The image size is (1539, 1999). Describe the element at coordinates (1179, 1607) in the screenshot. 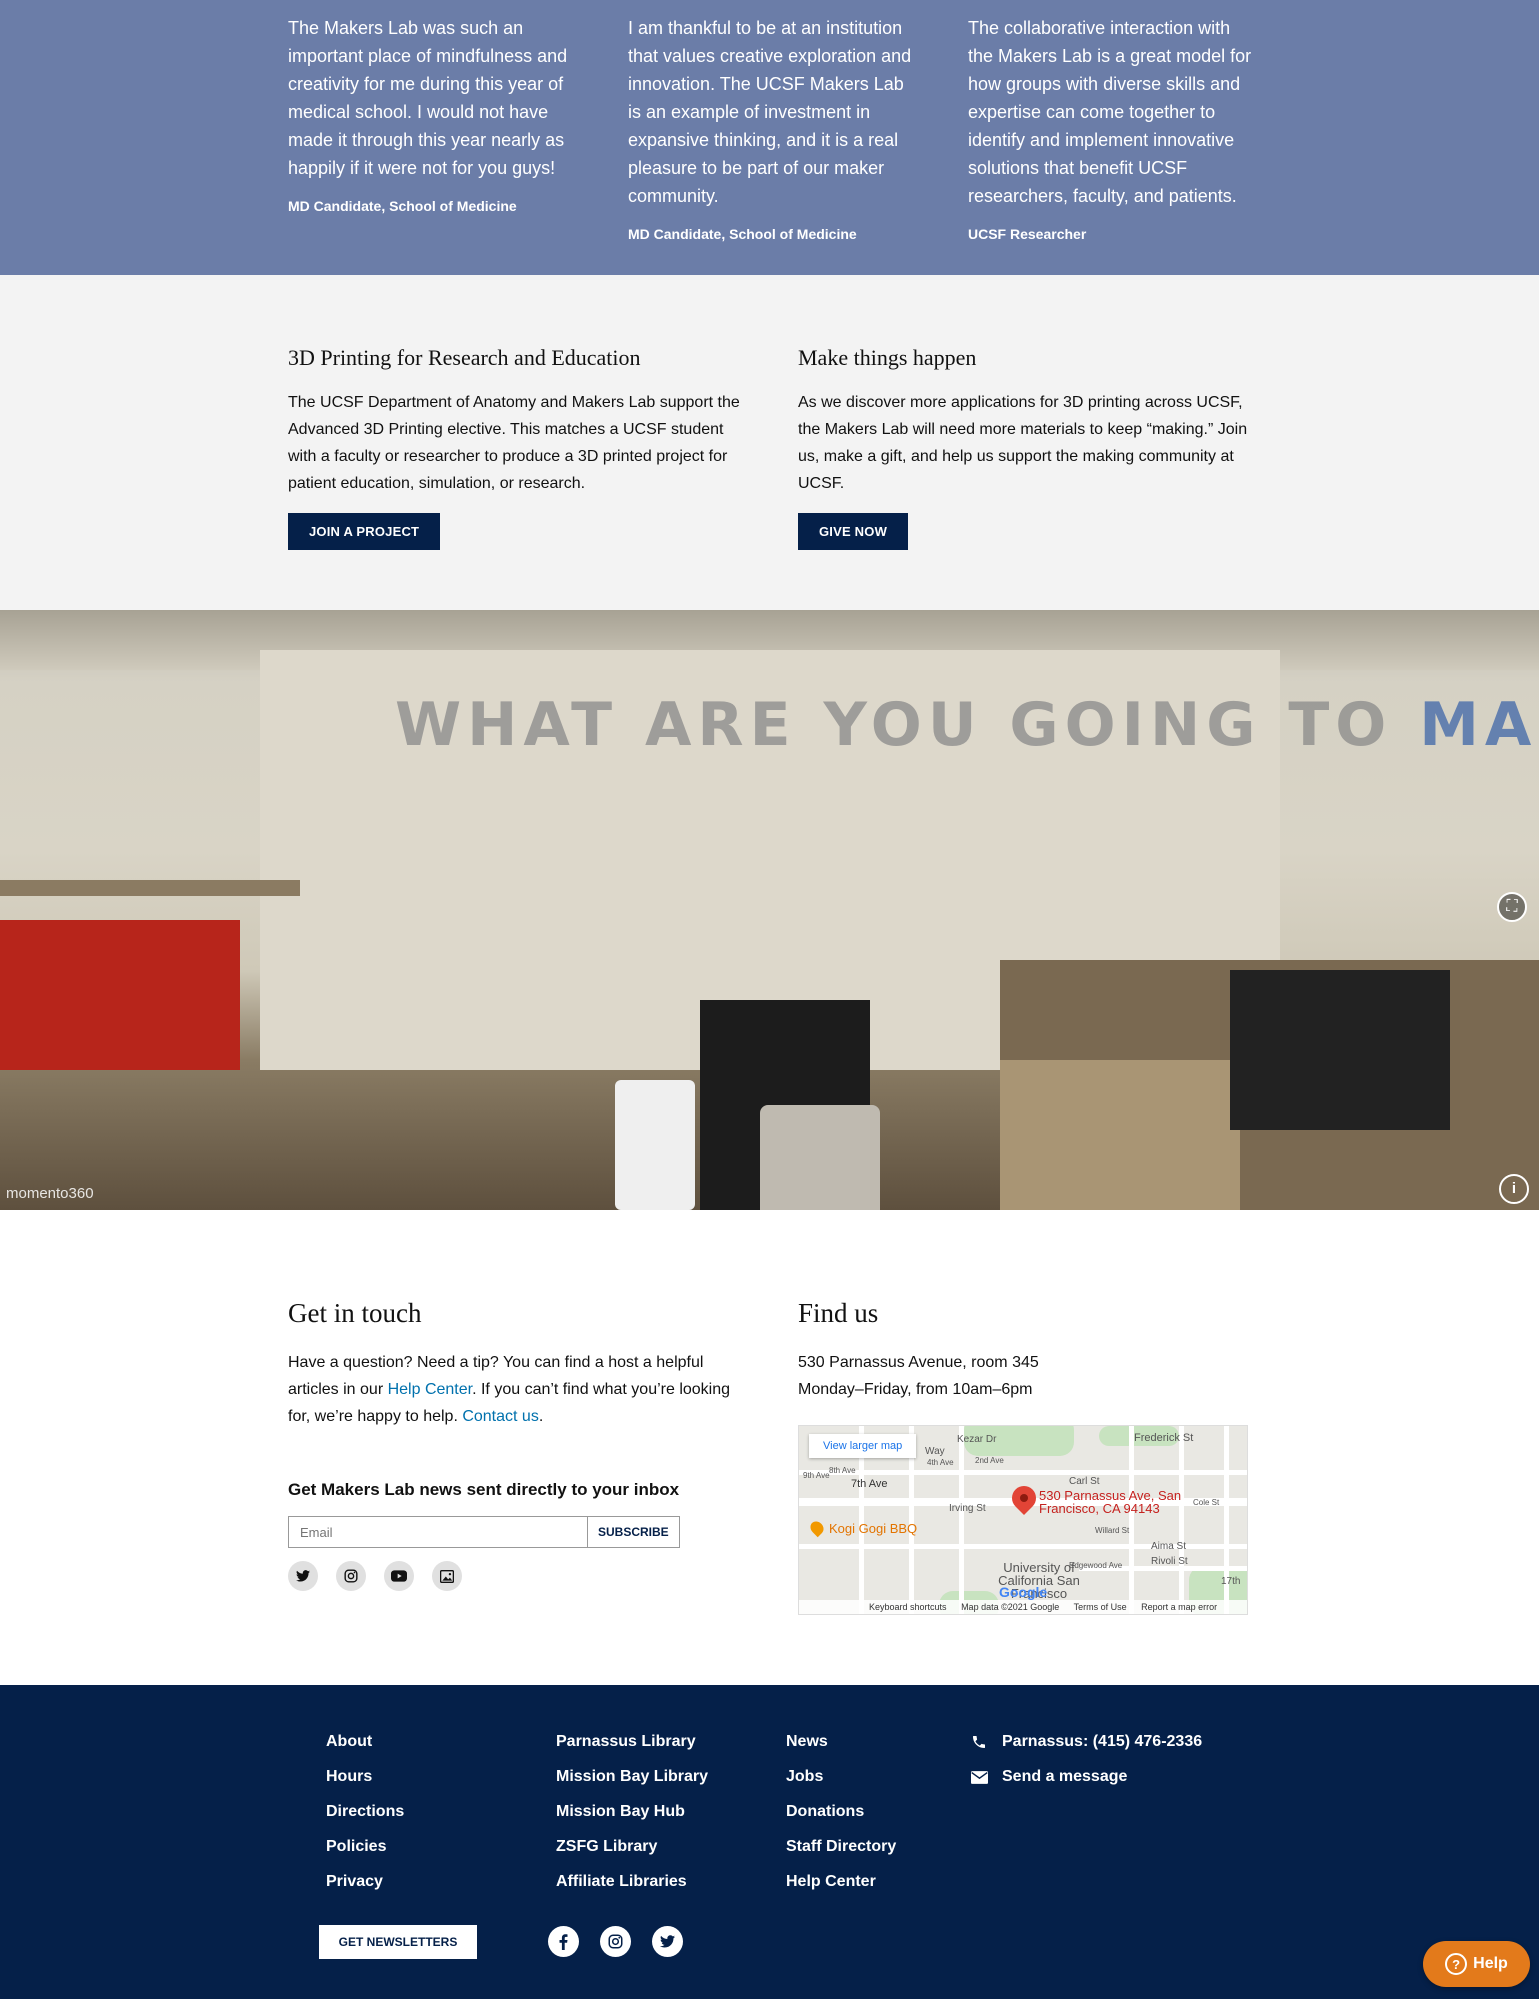

I see `report-map-error-link: Report a map error` at that location.